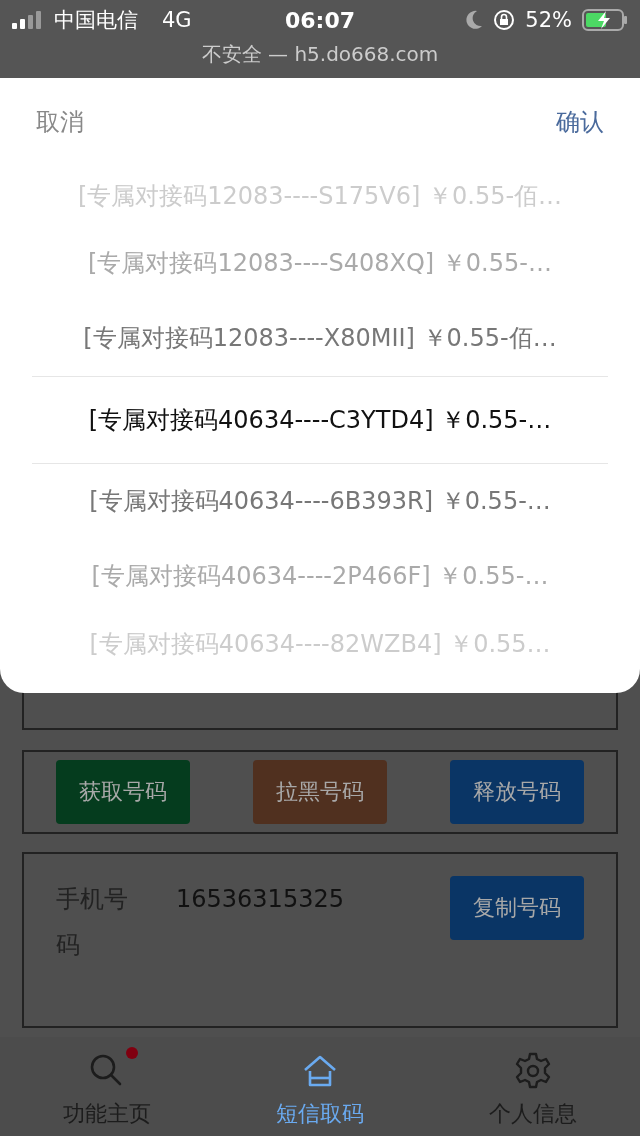 Image resolution: width=640 pixels, height=1136 pixels. I want to click on signal-icon, so click(28, 20).